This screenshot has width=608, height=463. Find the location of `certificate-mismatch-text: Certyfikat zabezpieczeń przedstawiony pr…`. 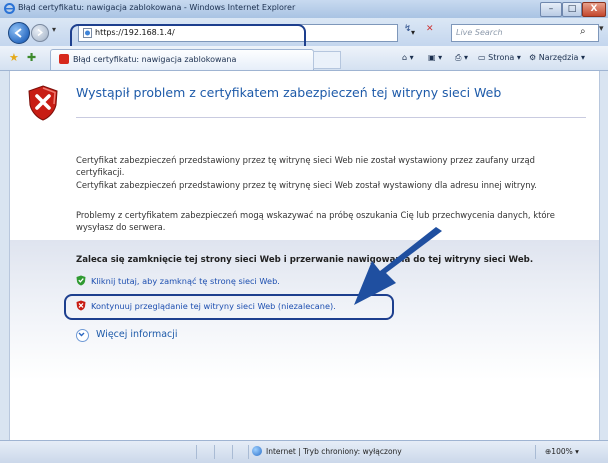

certificate-mismatch-text: Certyfikat zabezpieczeń przedstawiony pr… is located at coordinates (306, 185).